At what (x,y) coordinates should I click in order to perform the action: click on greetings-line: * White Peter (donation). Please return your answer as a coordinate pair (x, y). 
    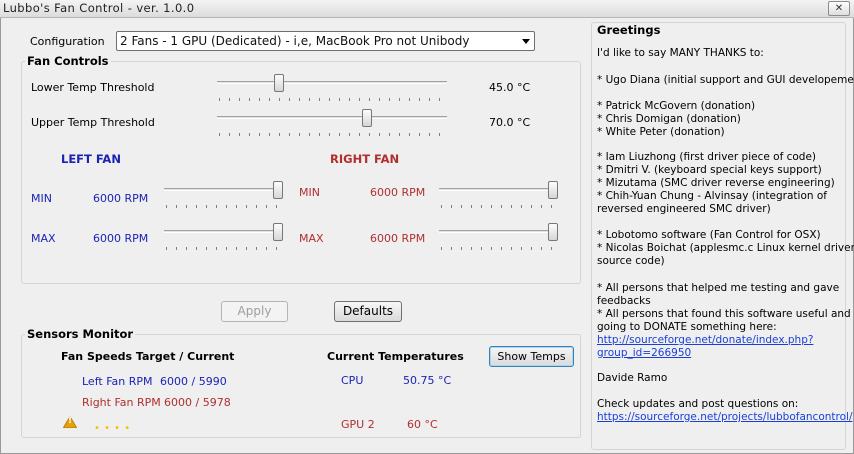
    Looking at the image, I should click on (661, 132).